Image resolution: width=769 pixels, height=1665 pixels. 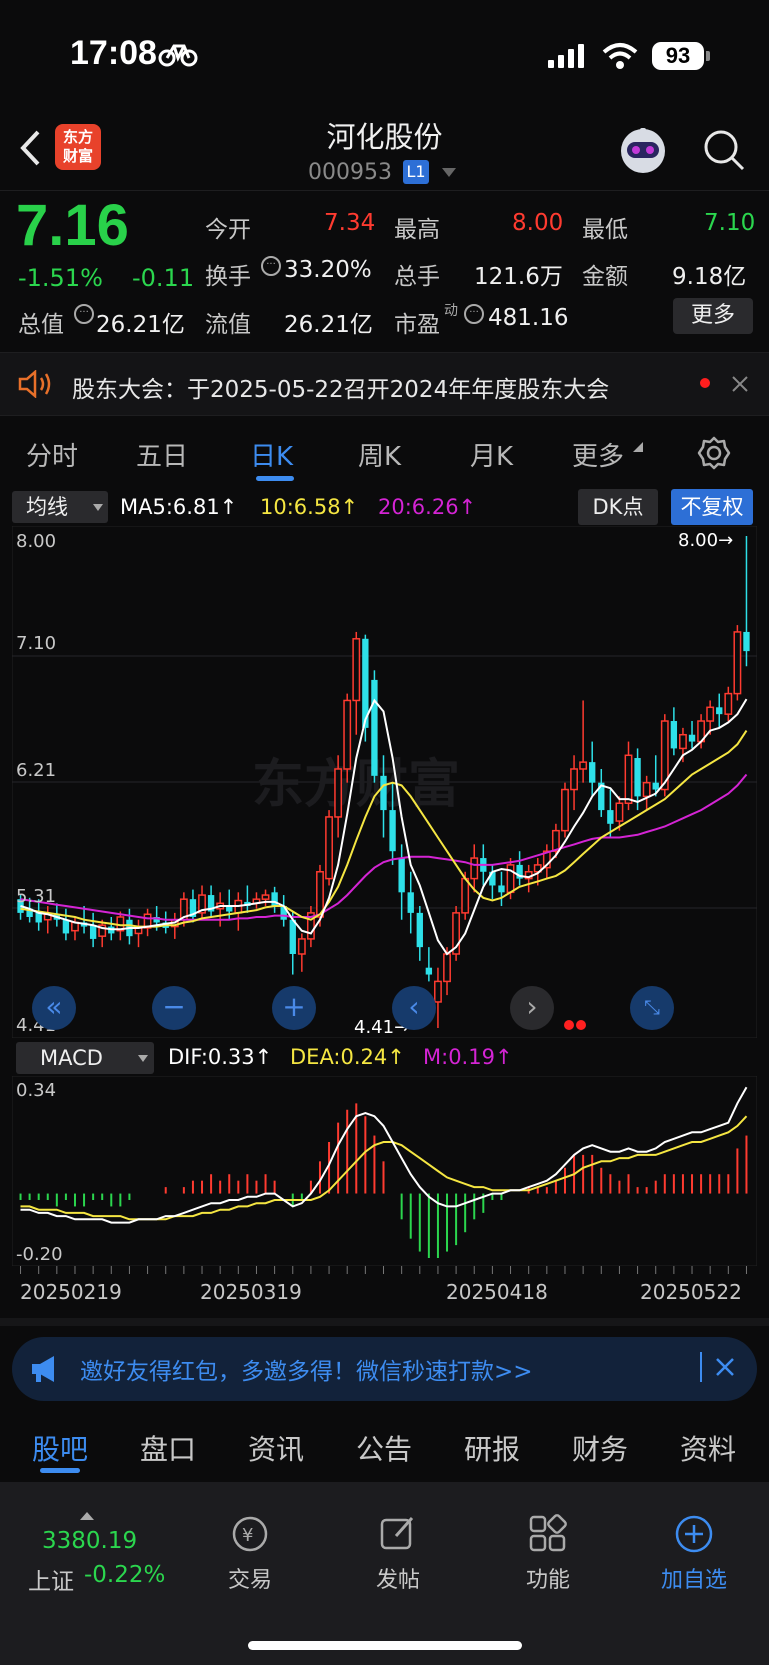 What do you see at coordinates (532, 1008) in the screenshot?
I see `scroll-right-icon: ›` at bounding box center [532, 1008].